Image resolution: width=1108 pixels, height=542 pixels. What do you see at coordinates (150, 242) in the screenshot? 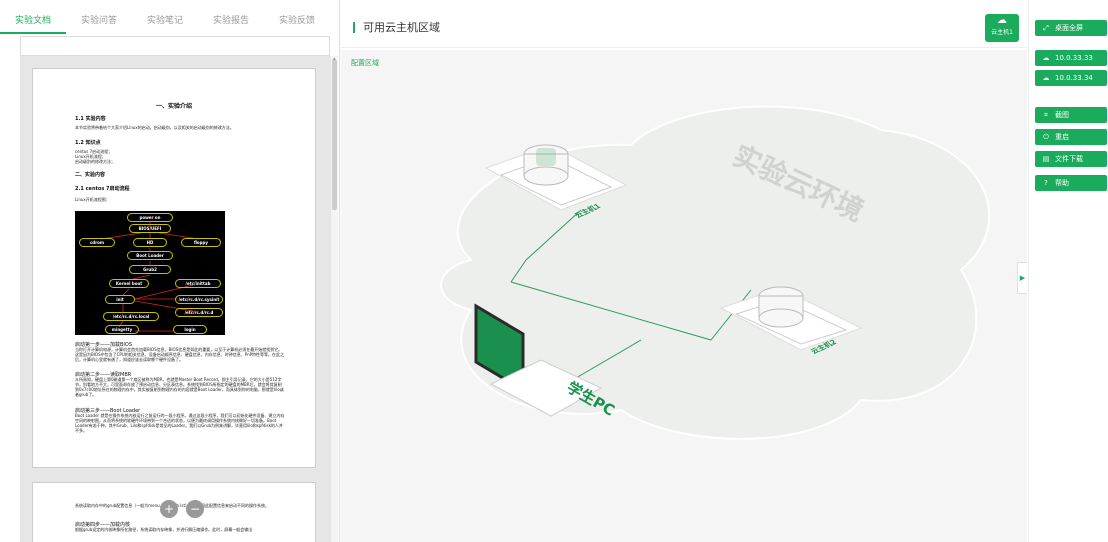
I see `boot-node: HD` at bounding box center [150, 242].